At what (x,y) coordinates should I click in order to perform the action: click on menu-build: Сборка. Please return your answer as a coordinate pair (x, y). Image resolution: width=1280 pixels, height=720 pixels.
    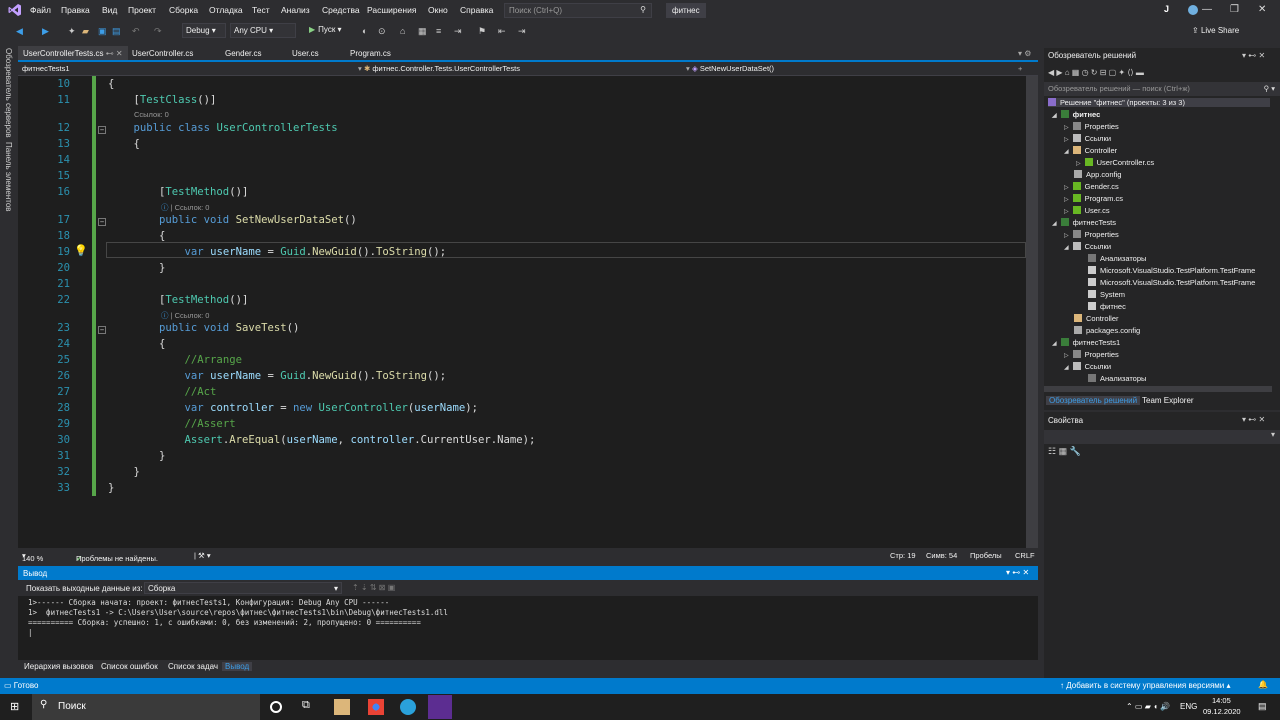
    Looking at the image, I should click on (183, 10).